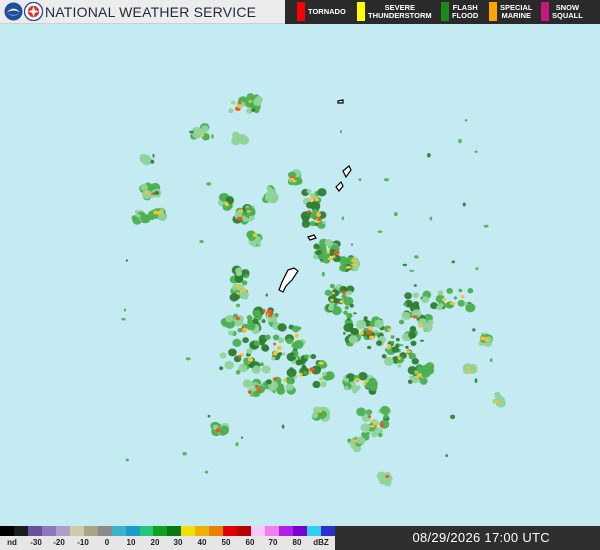  Describe the element at coordinates (36, 542) in the screenshot. I see `scale-label: -30` at that location.